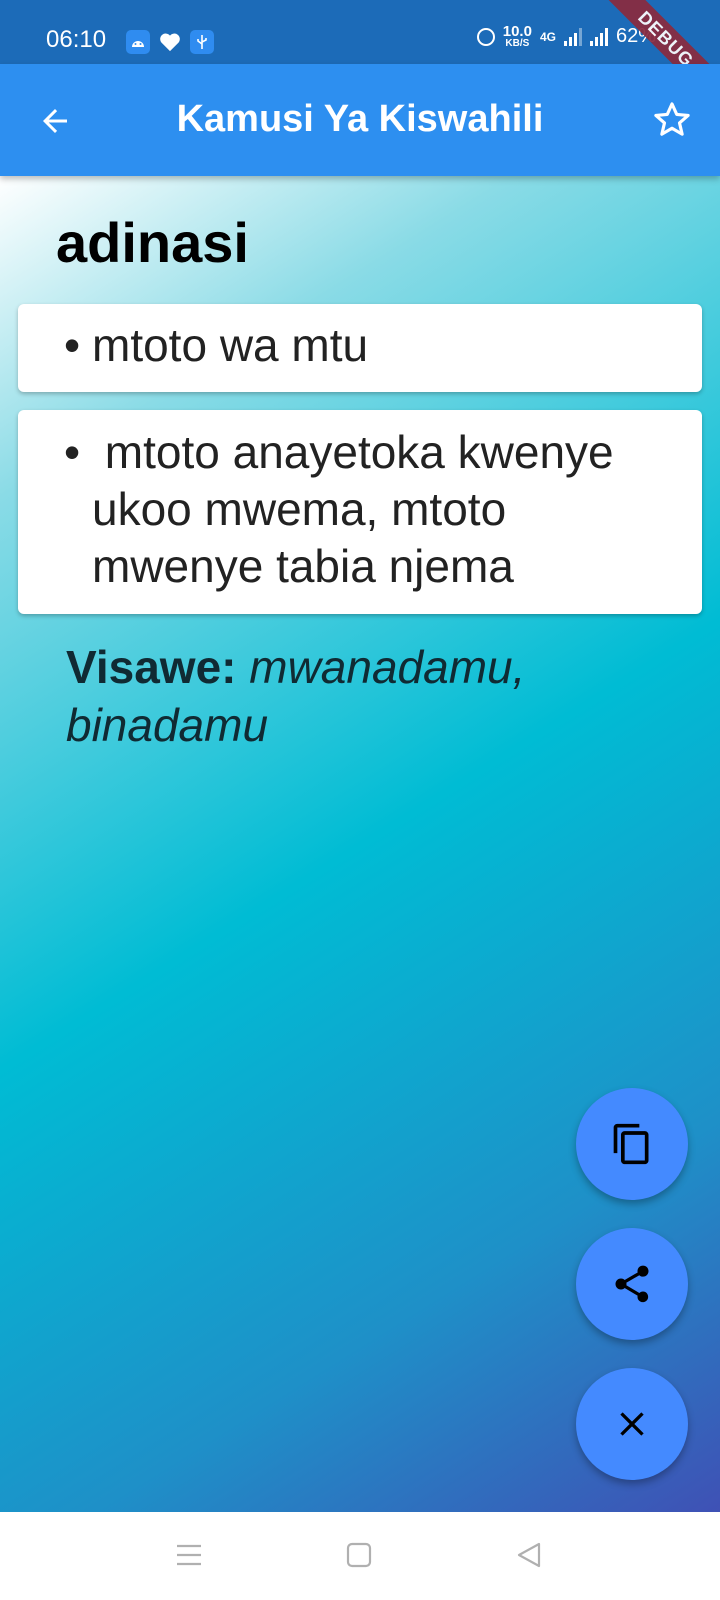 The image size is (720, 1600). I want to click on definition-card: • mtoto wa mtu, so click(360, 348).